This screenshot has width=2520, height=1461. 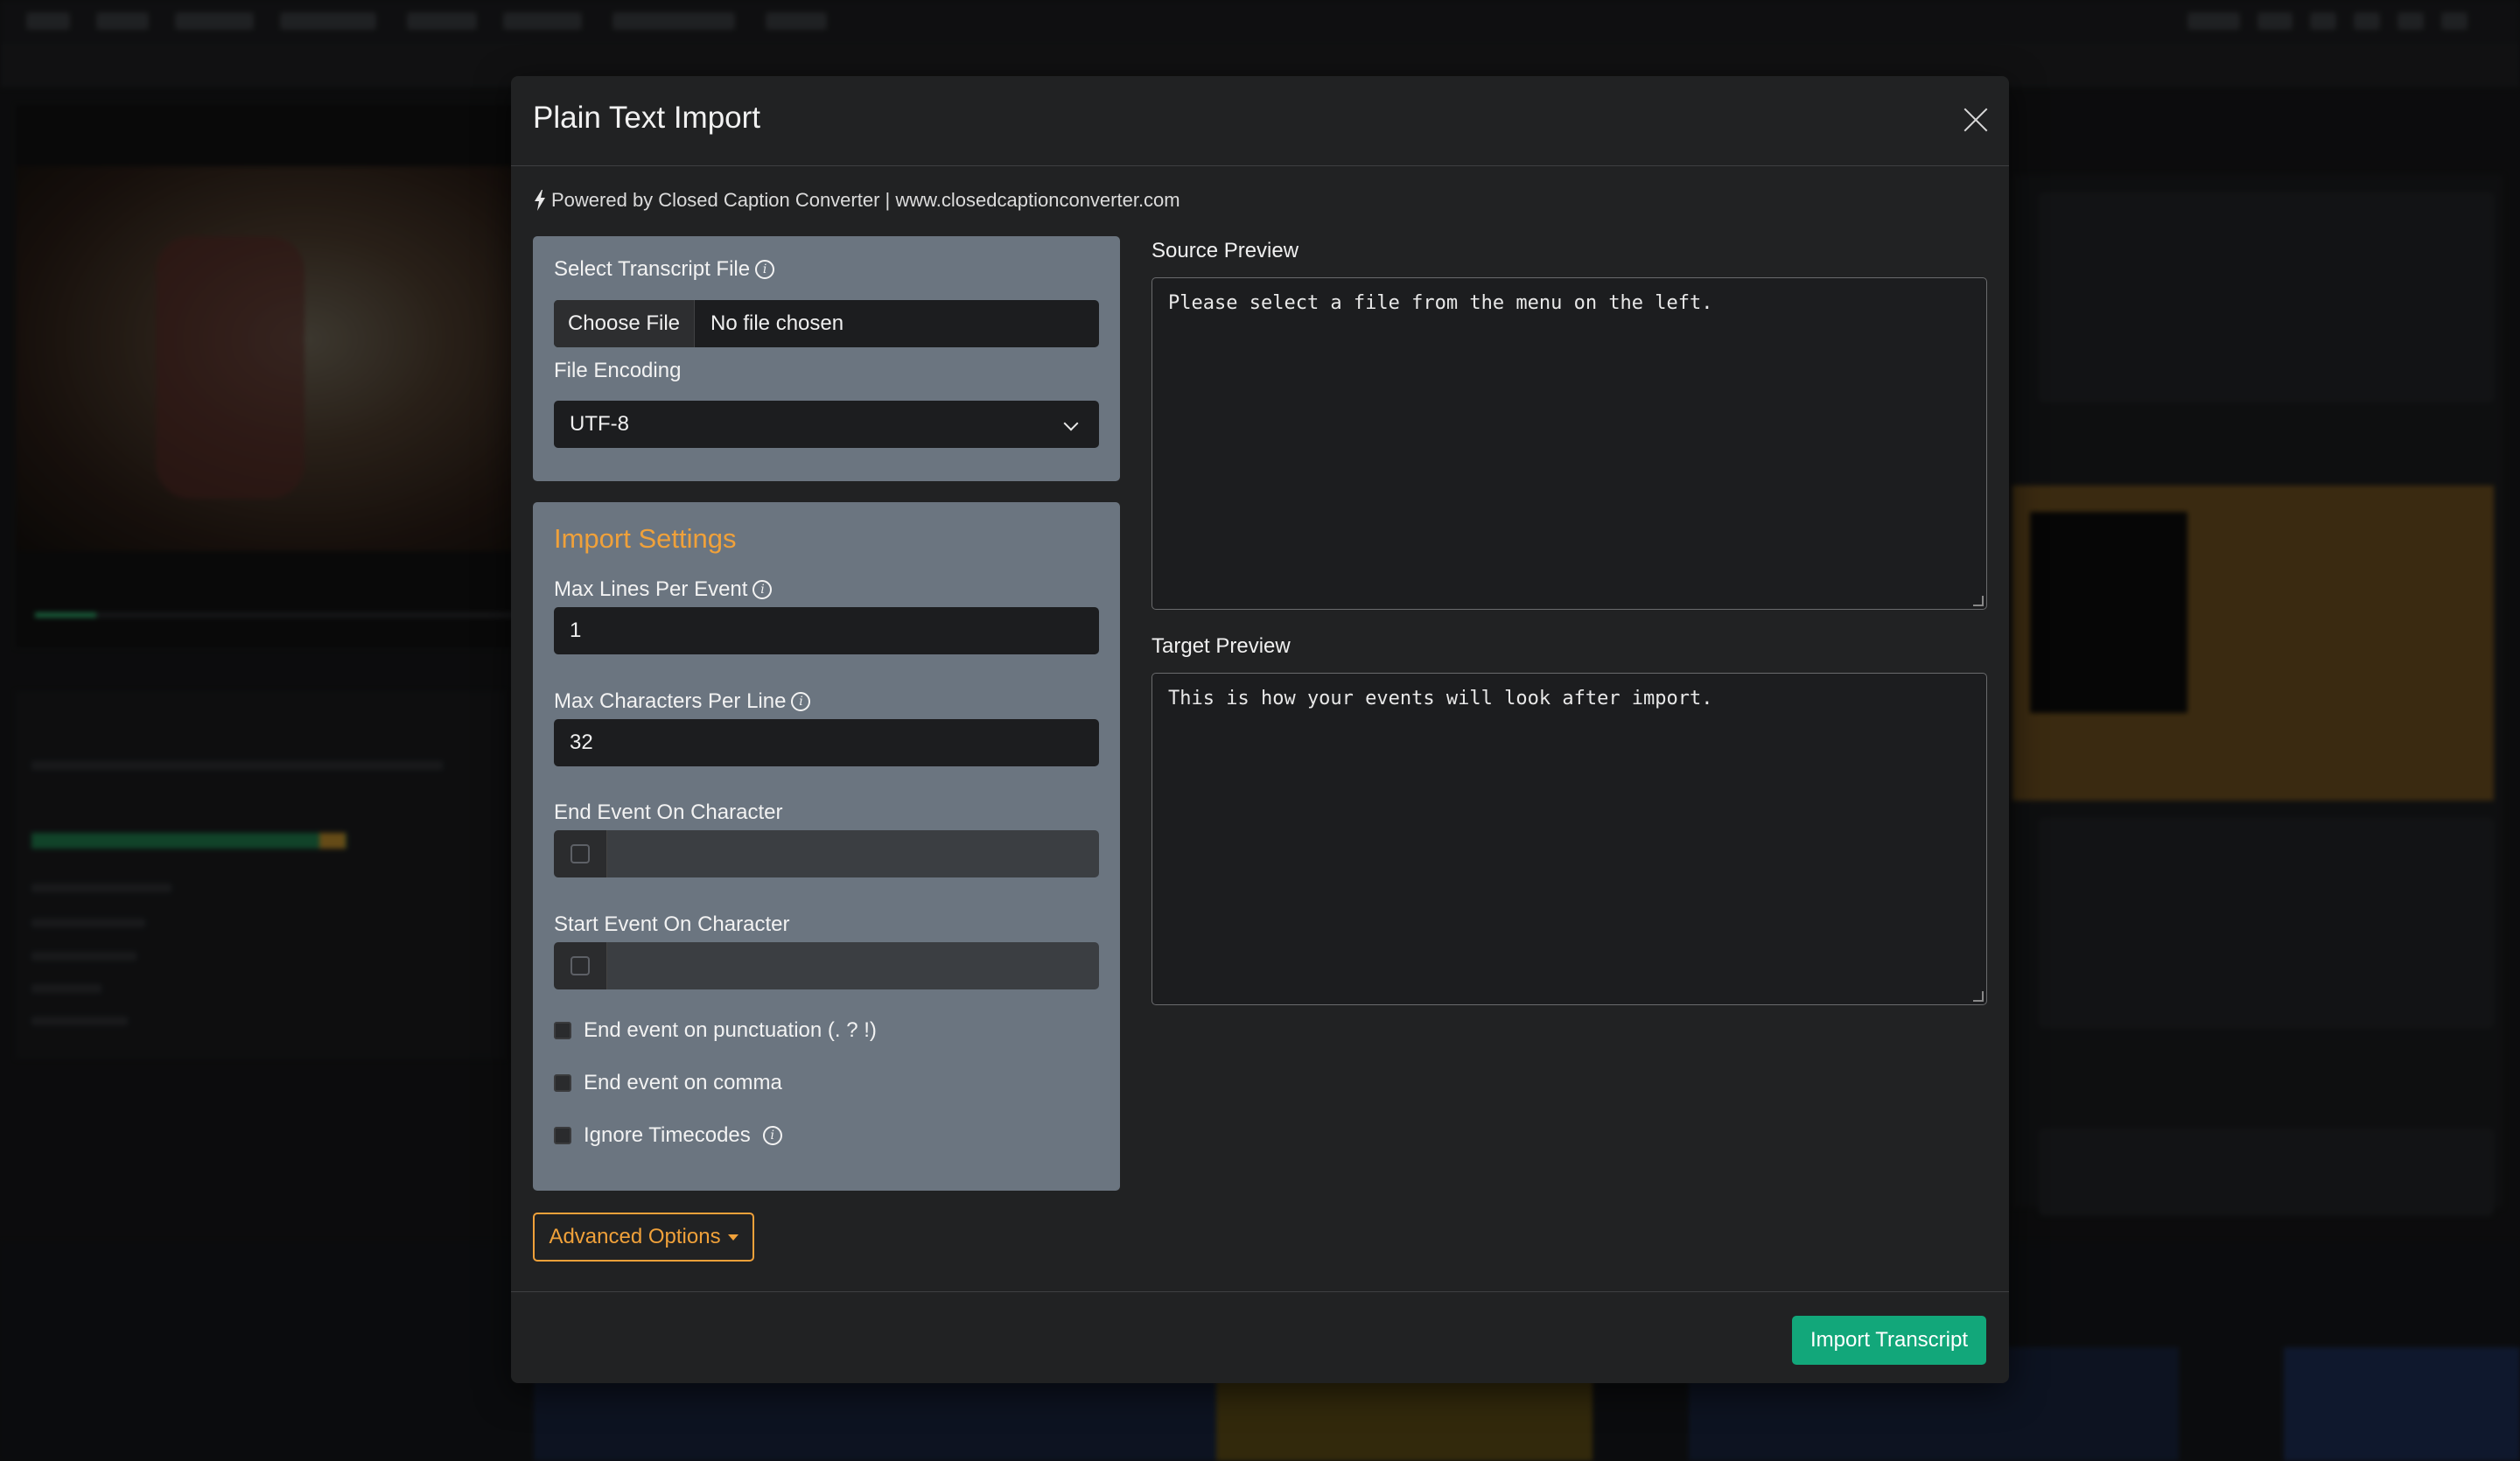 I want to click on source-preview-label: Source Preview, so click(x=1225, y=250).